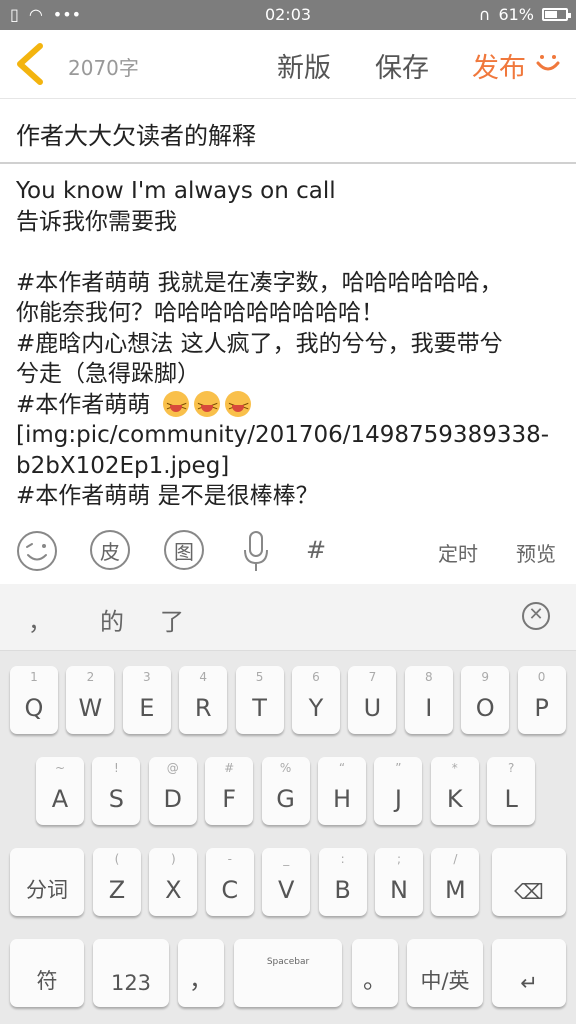 This screenshot has height=1024, width=576. What do you see at coordinates (176, 191) in the screenshot?
I see `body-line: You know I'm always on call` at bounding box center [176, 191].